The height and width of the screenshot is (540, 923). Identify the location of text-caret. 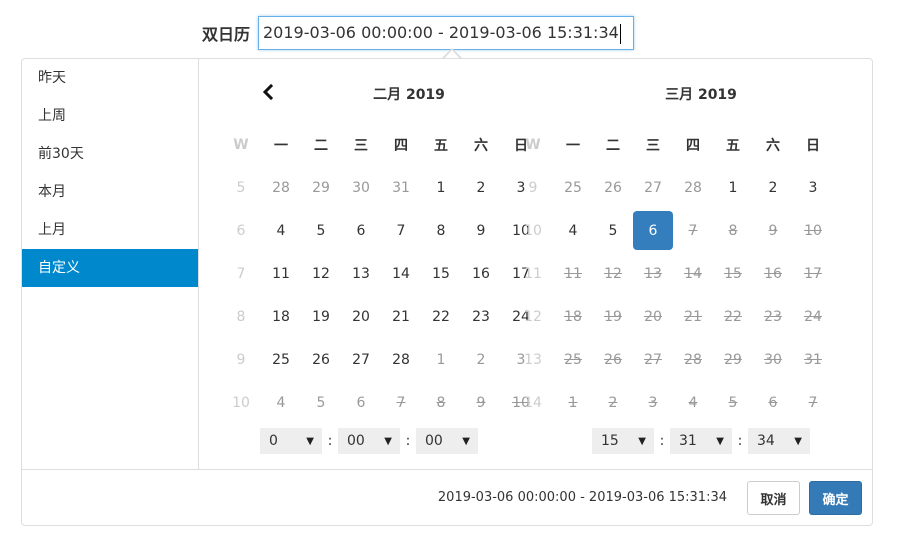
(620, 33).